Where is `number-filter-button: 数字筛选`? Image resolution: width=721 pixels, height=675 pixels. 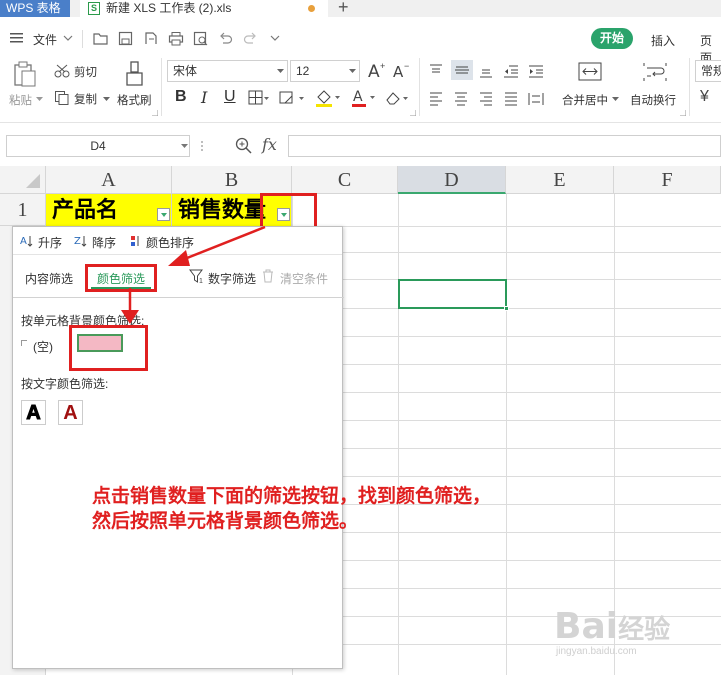 number-filter-button: 数字筛选 is located at coordinates (232, 278).